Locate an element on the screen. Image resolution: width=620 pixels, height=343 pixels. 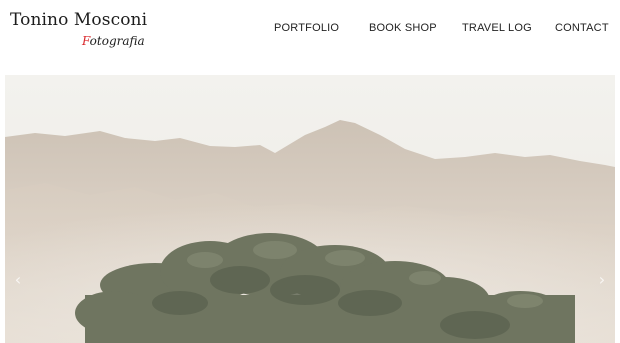
nav-travel-log: TRAVEL LOG is located at coordinates (497, 28).